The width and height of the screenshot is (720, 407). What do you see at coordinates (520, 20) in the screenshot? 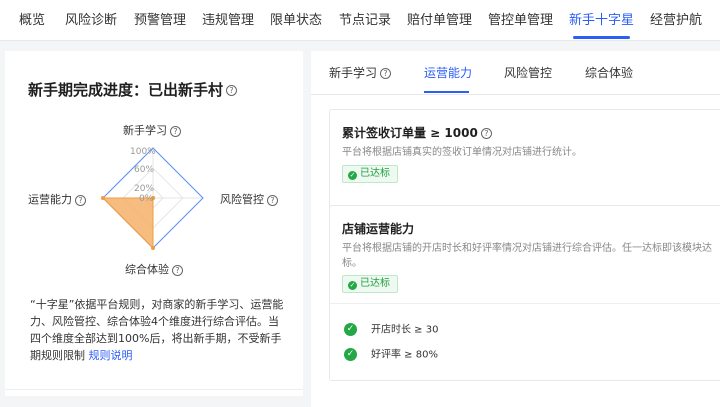
I see `tab-control-order-management: 管控单管理` at bounding box center [520, 20].